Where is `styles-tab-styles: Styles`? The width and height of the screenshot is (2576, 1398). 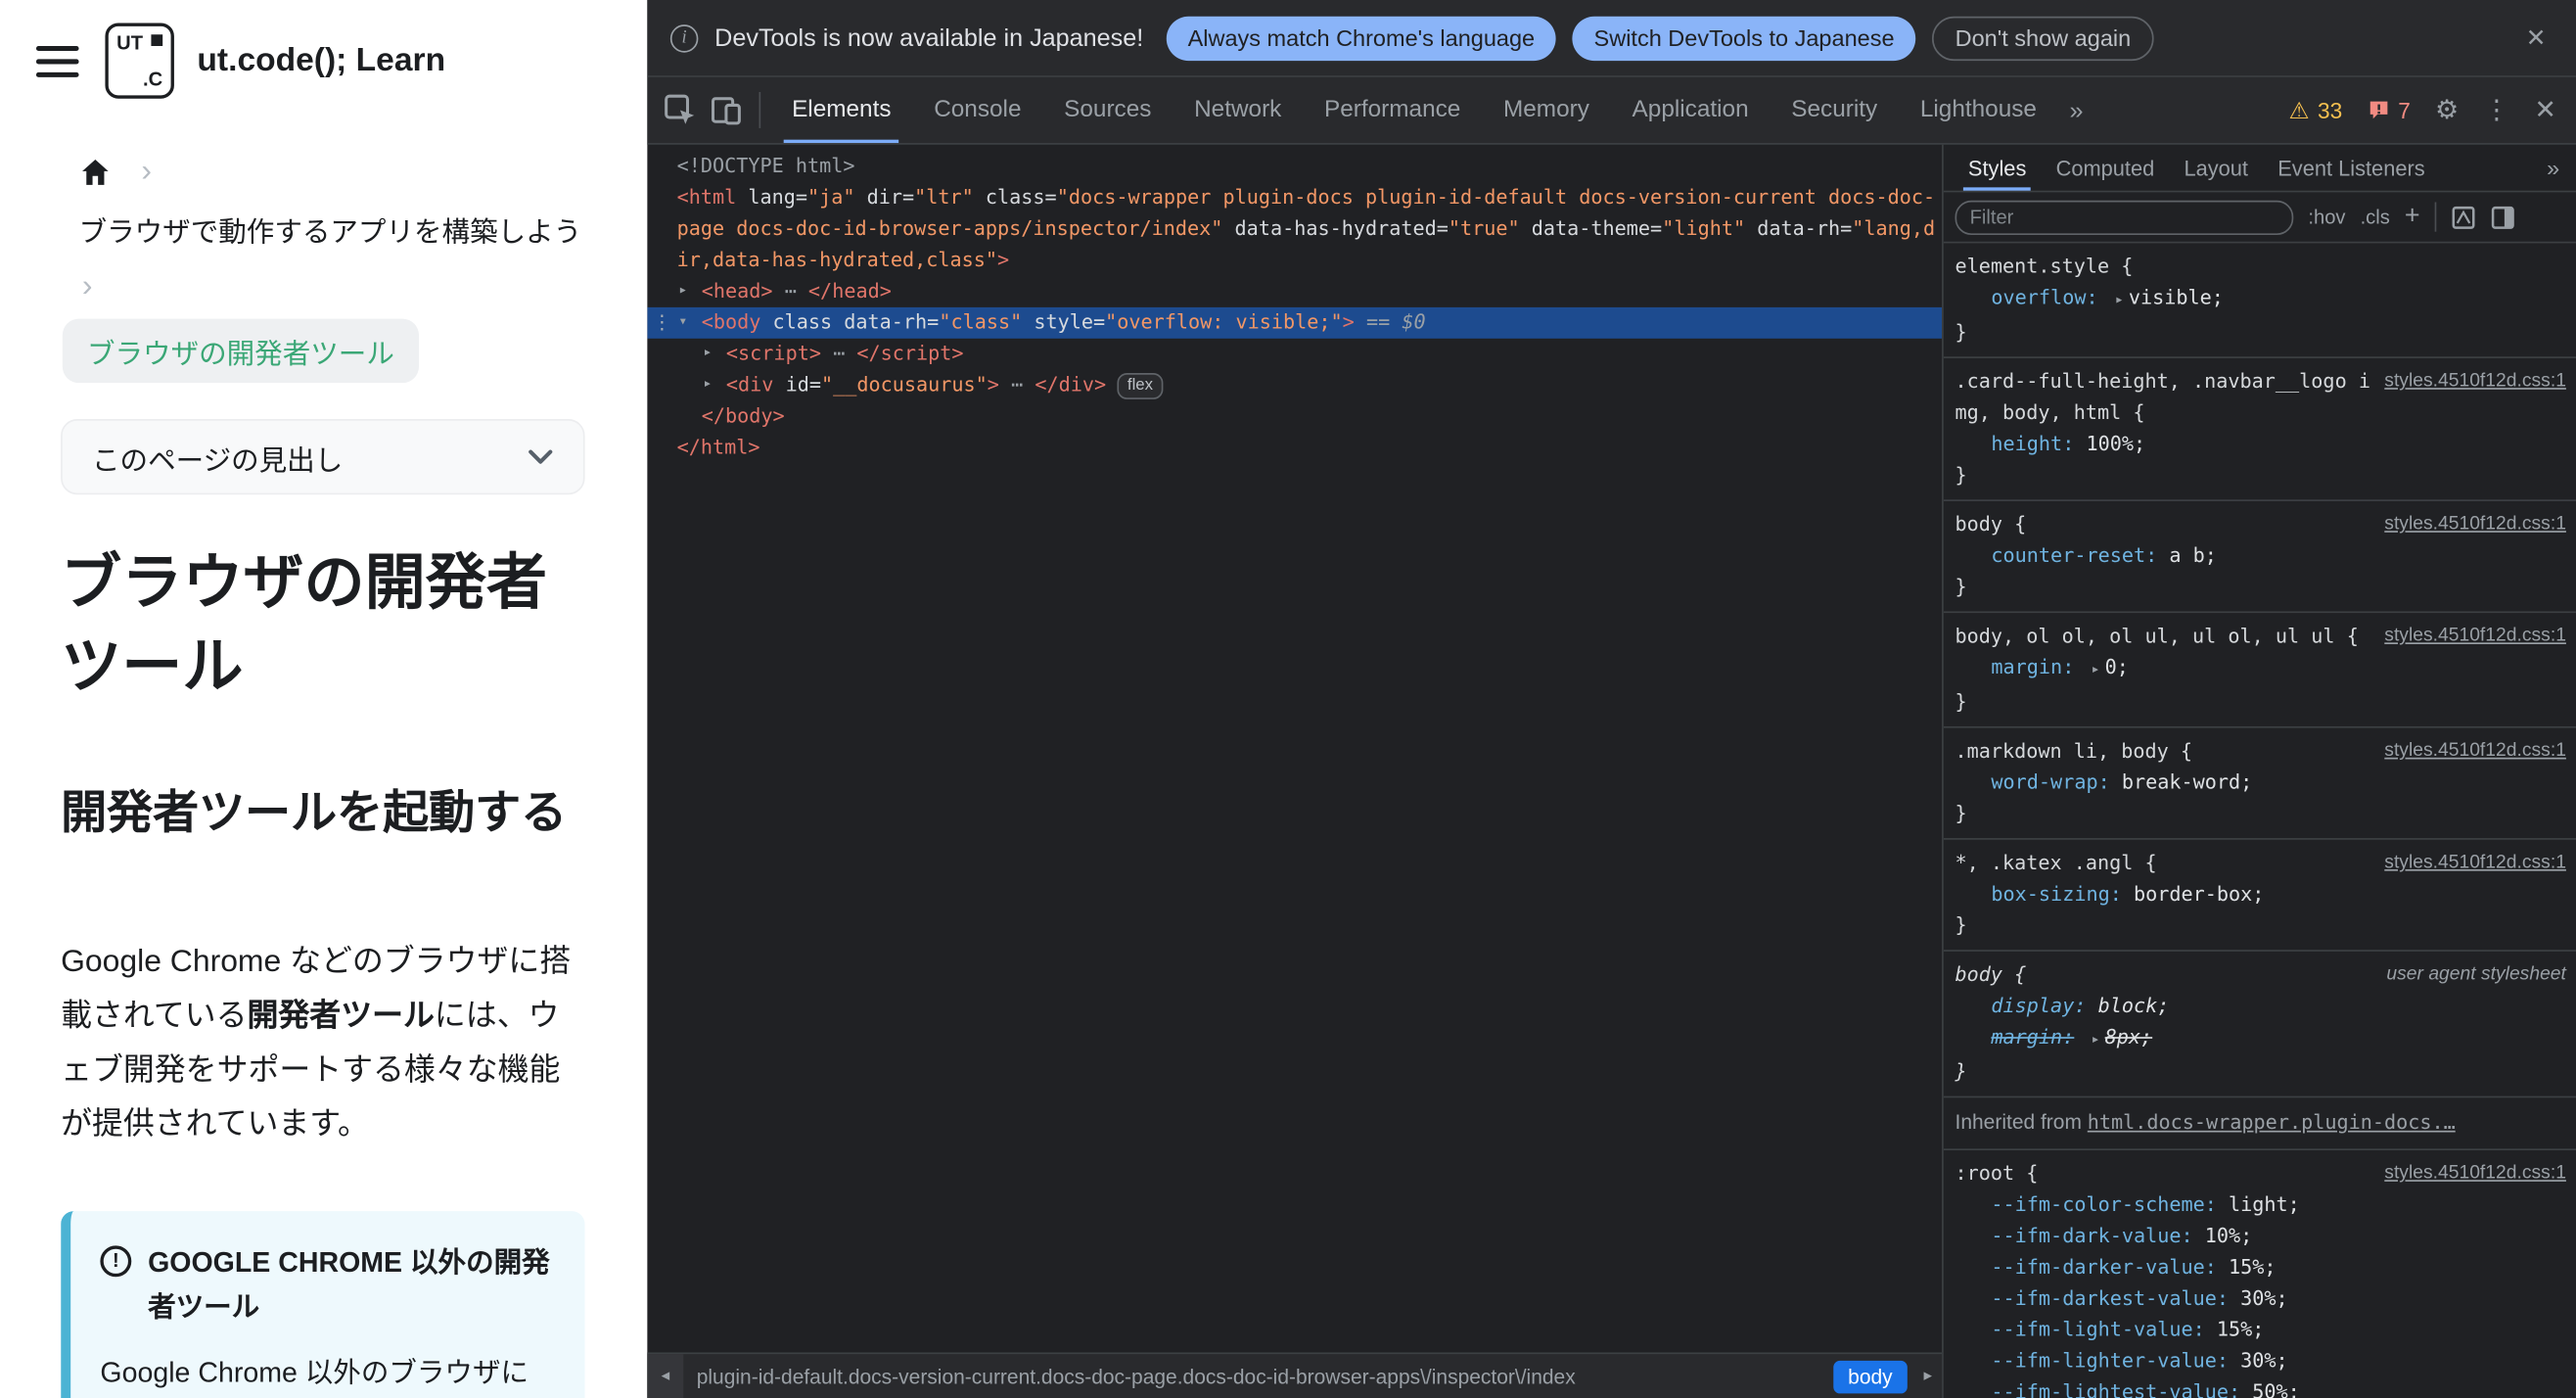 styles-tab-styles: Styles is located at coordinates (1998, 168).